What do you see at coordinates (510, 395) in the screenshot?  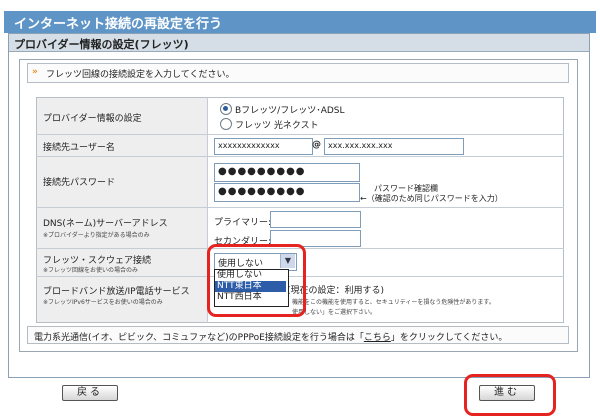 I see `annotation-highlight-next` at bounding box center [510, 395].